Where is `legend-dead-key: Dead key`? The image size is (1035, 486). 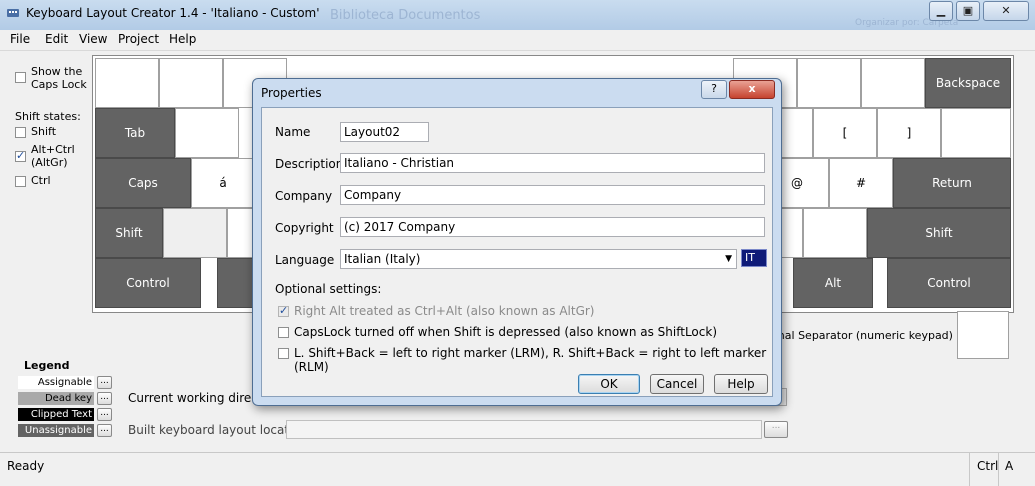
legend-dead-key: Dead key is located at coordinates (56, 398).